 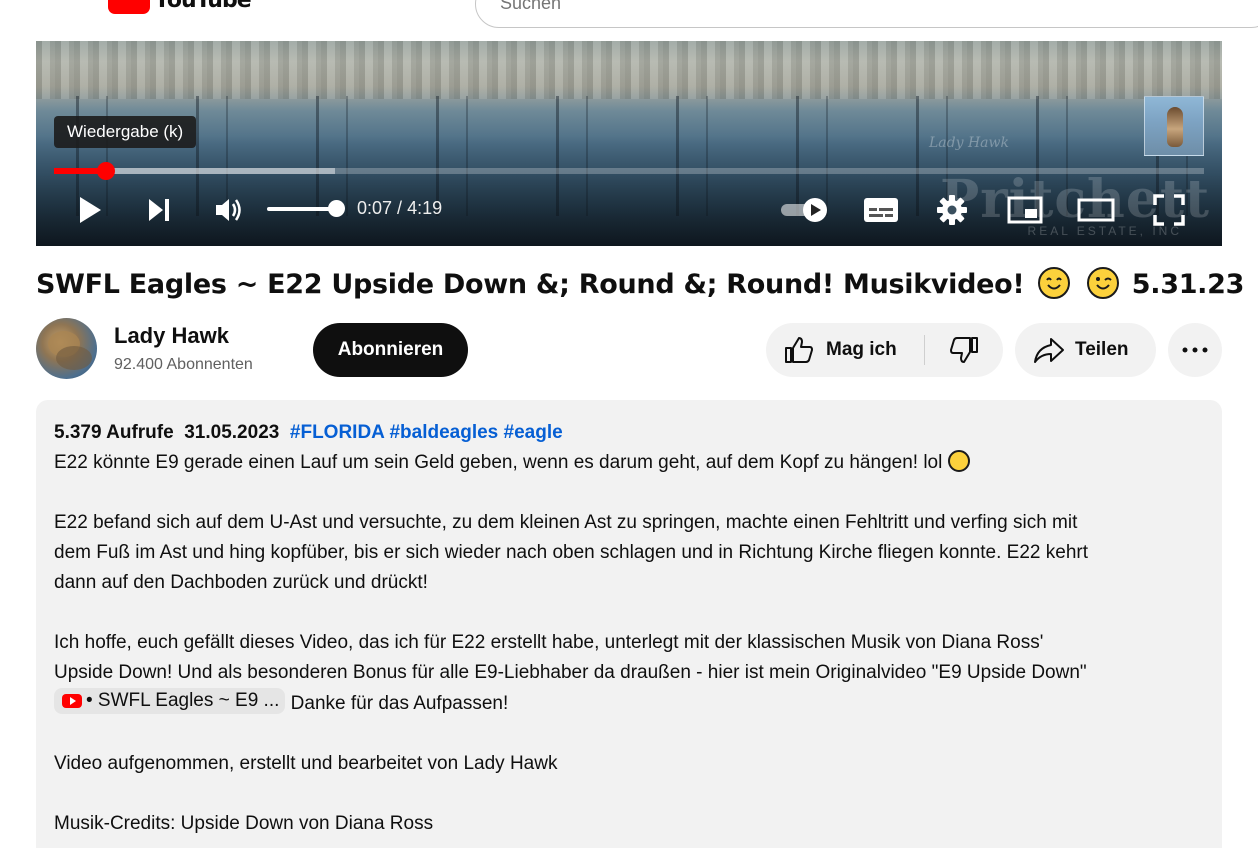 What do you see at coordinates (232, 432) in the screenshot?
I see `upload-date: 31.05.2023` at bounding box center [232, 432].